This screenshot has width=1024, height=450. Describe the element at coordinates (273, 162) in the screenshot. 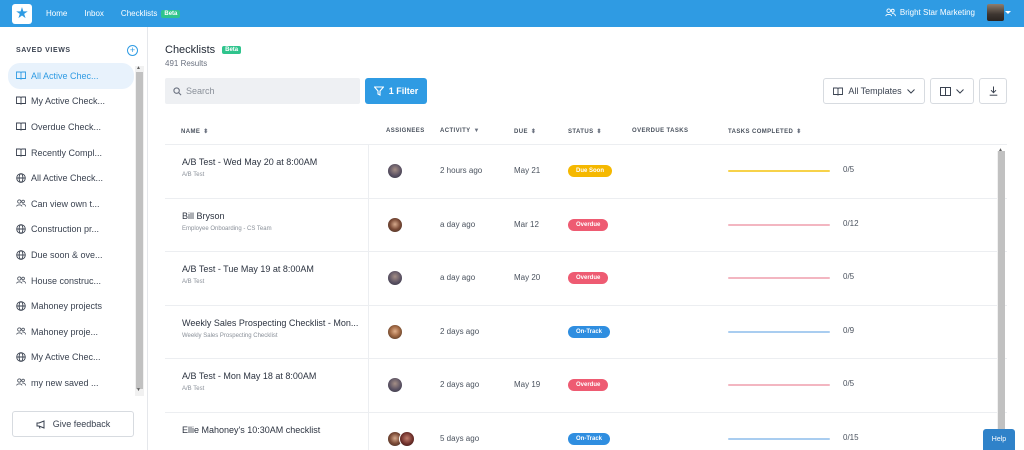

I see `checklist-name: A/B Test - Wed May 20 at 8:00AM` at that location.